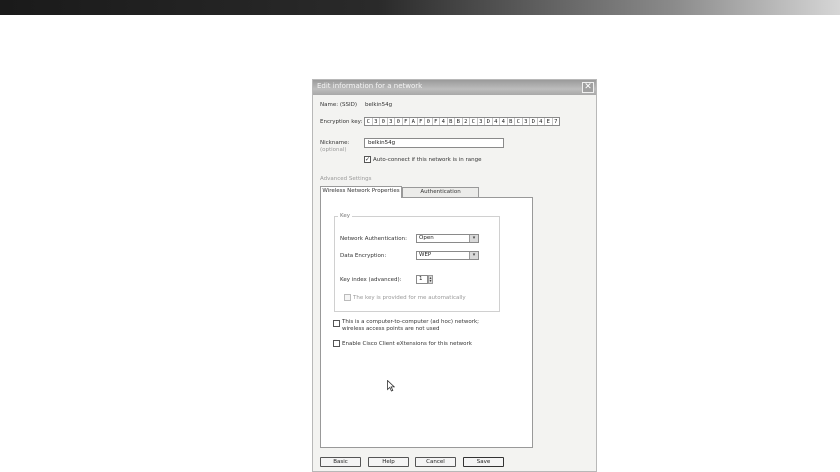 The width and height of the screenshot is (840, 472). What do you see at coordinates (336, 323) in the screenshot?
I see `adhoc-checkbox` at bounding box center [336, 323].